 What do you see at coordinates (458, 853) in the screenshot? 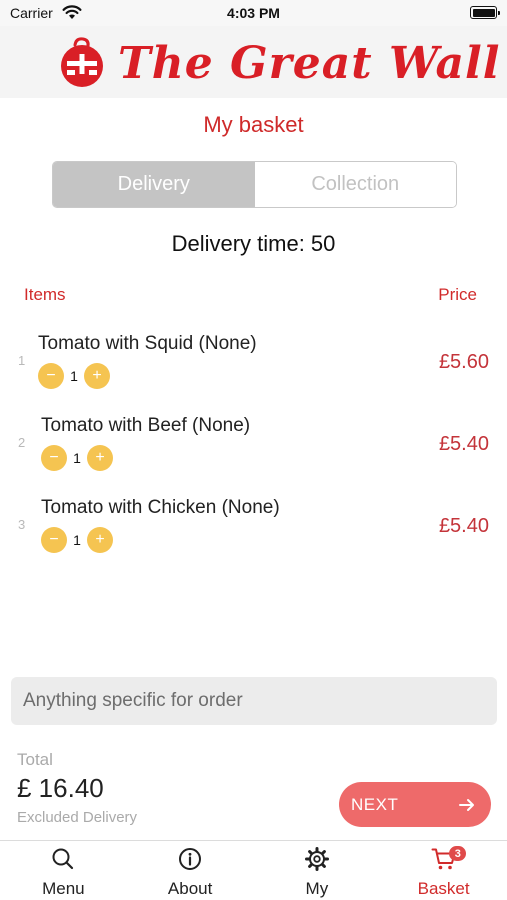
I see `basket-count-badge: 3` at bounding box center [458, 853].